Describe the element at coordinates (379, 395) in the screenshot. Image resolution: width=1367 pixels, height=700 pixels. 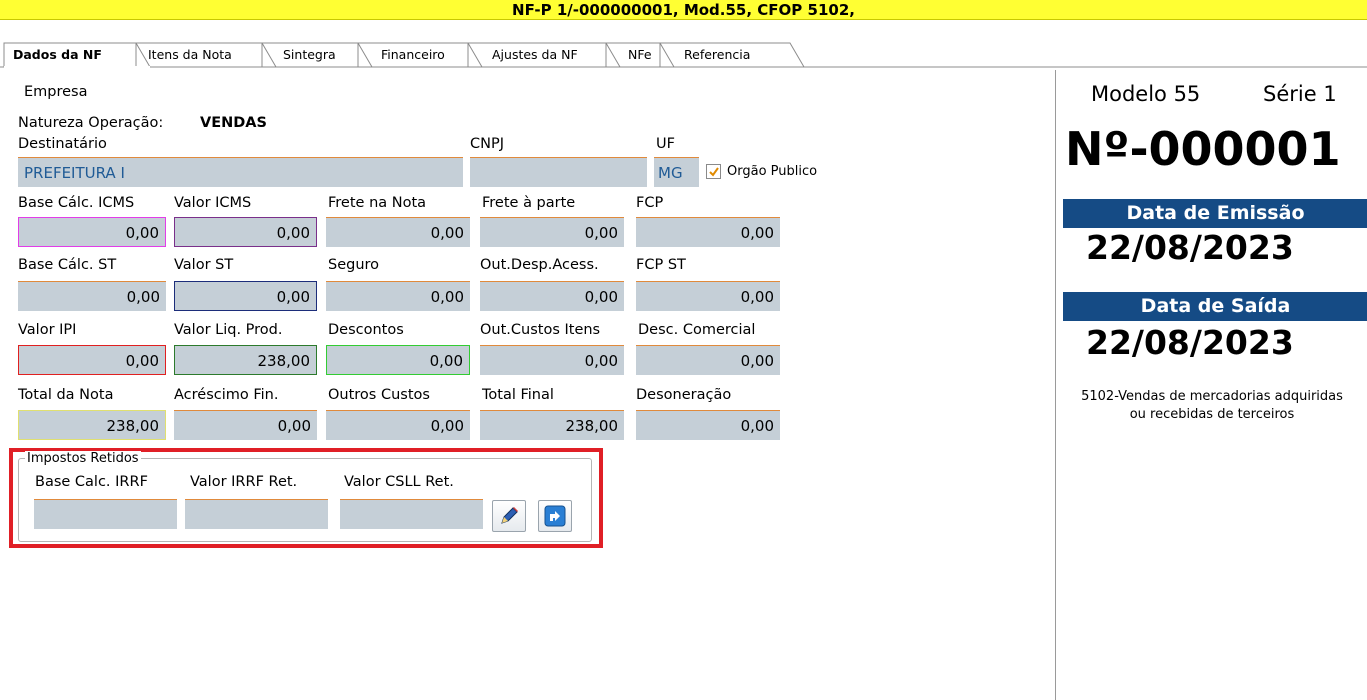
I see `outros-custos-label: Outros Custos` at that location.